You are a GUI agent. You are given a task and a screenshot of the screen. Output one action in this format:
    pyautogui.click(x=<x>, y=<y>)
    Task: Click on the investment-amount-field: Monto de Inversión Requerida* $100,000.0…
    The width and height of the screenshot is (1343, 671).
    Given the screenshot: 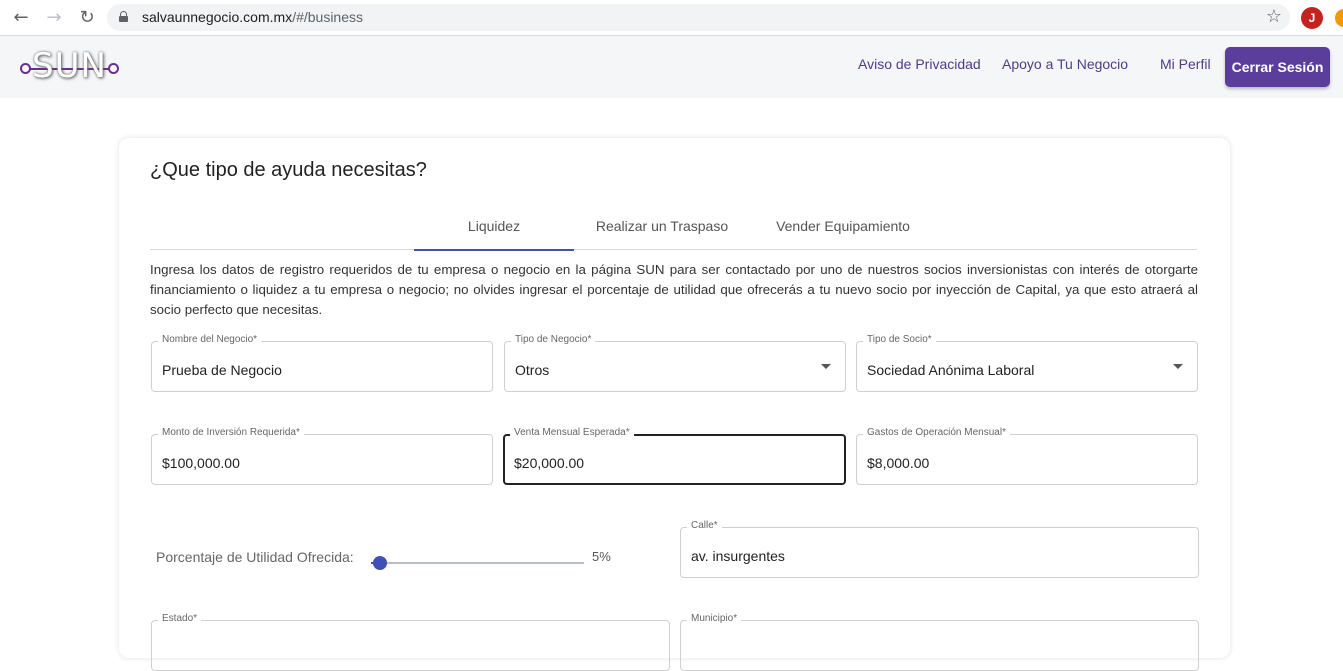 What is the action you would take?
    pyautogui.click(x=322, y=456)
    